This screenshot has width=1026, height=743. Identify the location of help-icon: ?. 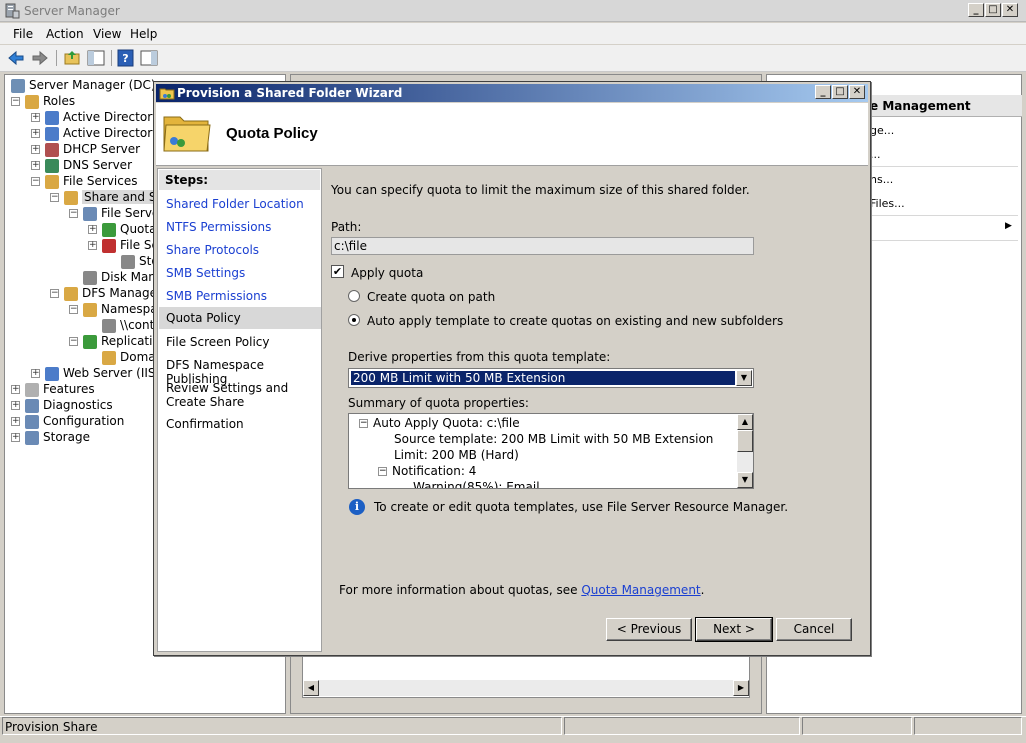
(126, 58).